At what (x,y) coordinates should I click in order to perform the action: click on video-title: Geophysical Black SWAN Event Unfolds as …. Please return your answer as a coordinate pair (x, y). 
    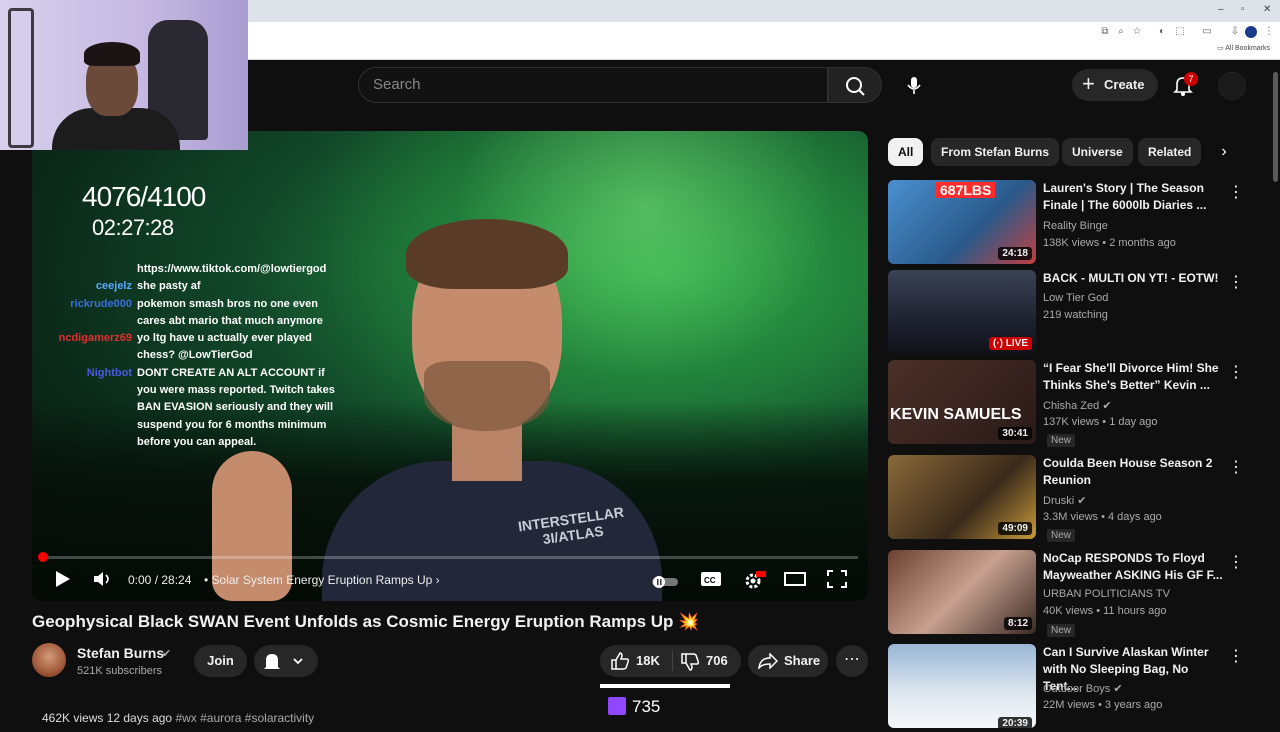
    Looking at the image, I should click on (366, 621).